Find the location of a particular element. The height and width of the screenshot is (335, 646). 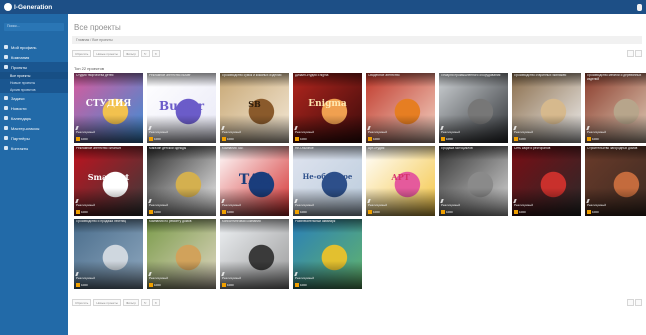

project-card: Компания TAE Реализуемый 1000 TAE is located at coordinates (254, 181).